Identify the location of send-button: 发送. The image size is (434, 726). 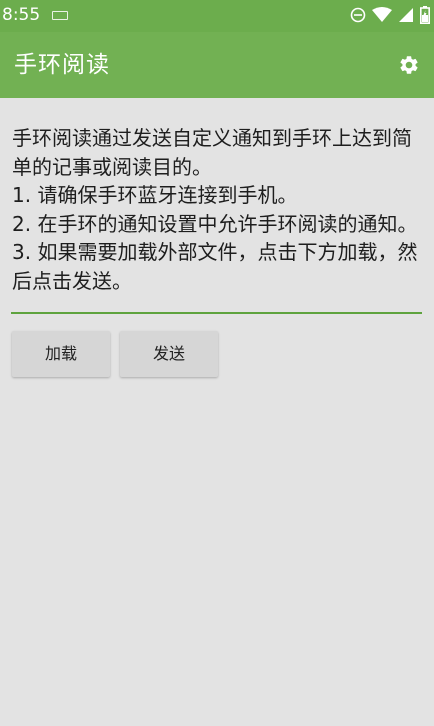
(169, 354).